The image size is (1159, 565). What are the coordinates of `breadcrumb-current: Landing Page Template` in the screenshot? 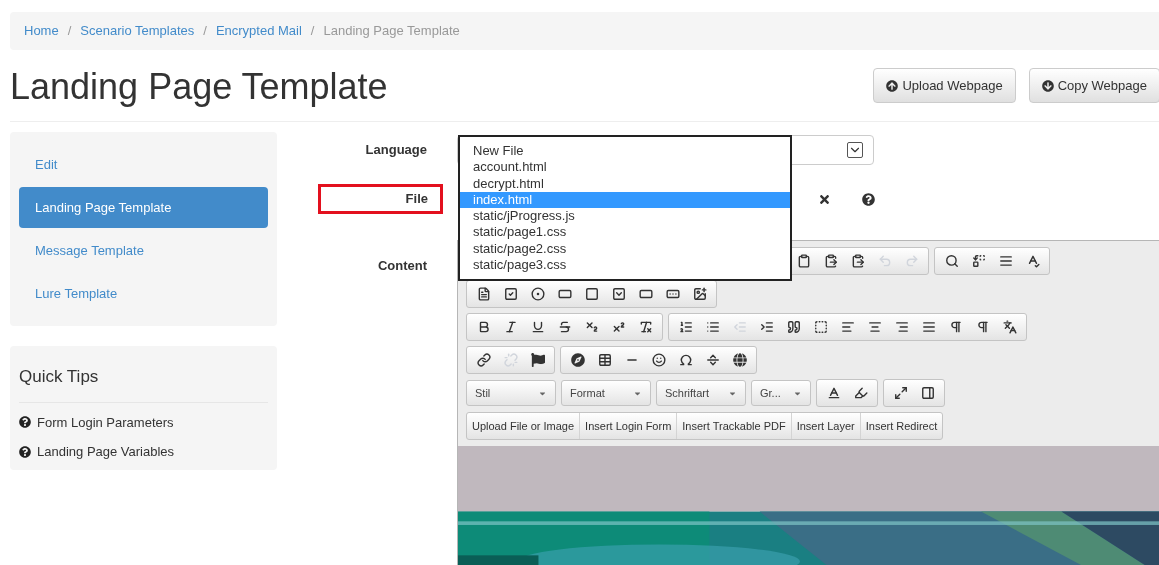 It's located at (391, 31).